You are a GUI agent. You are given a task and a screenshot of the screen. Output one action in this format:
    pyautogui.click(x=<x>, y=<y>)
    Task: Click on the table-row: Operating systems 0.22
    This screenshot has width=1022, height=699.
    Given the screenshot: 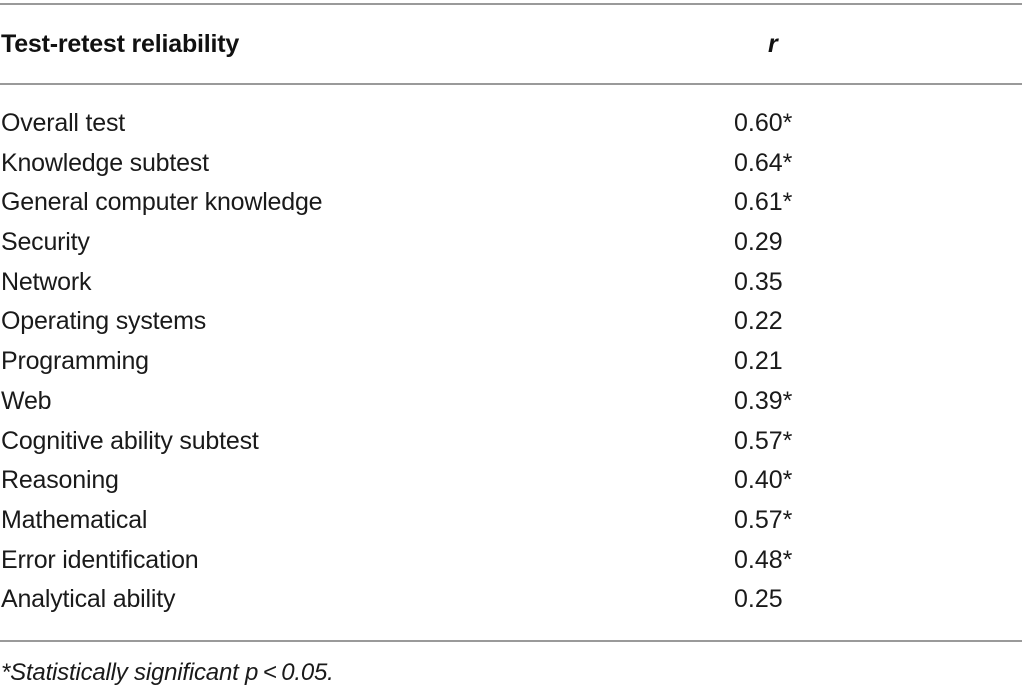 What is the action you would take?
    pyautogui.click(x=511, y=324)
    